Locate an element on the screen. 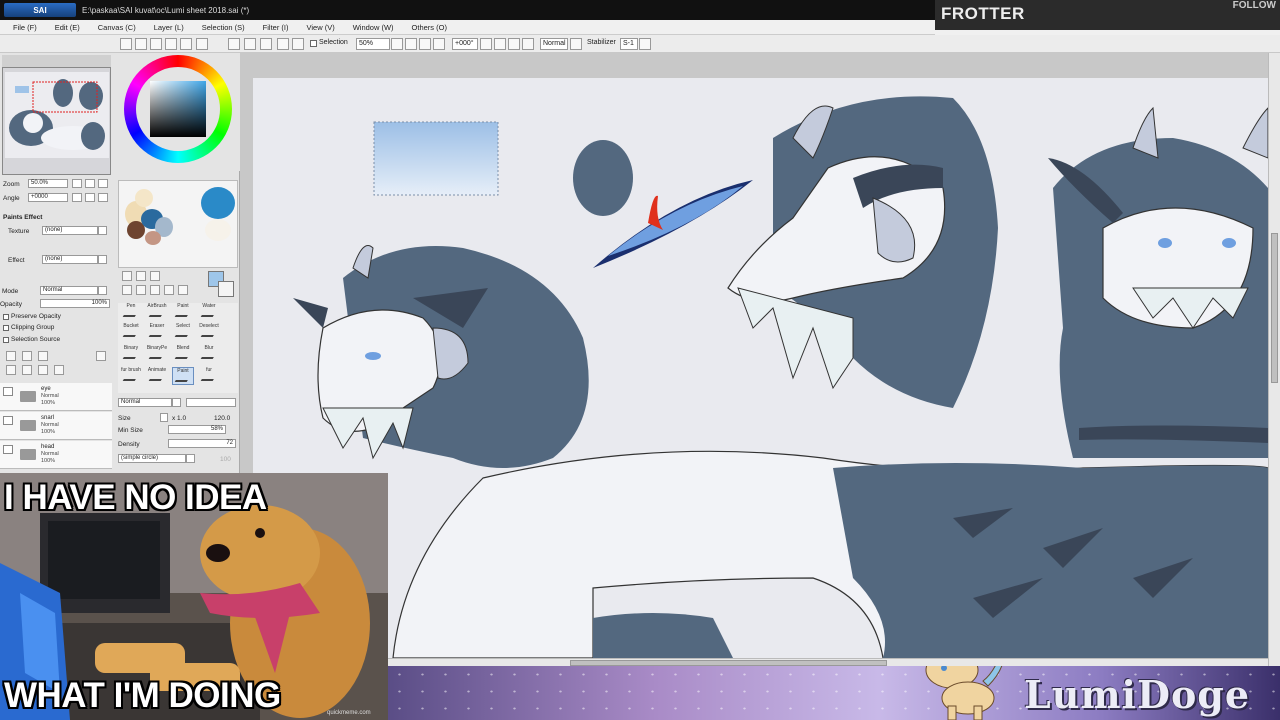 This screenshot has height=720, width=1280. brush-mode-select: Normal is located at coordinates (145, 402).